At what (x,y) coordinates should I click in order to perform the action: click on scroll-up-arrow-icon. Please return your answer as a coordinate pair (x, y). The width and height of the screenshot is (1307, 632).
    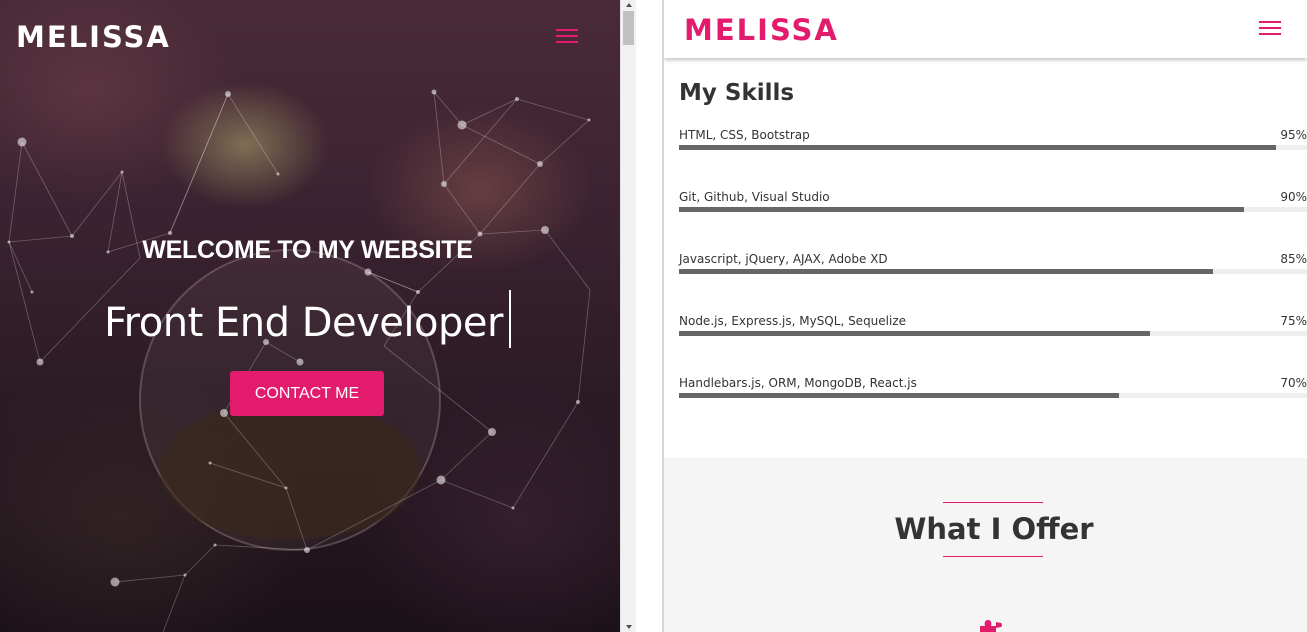
    Looking at the image, I should click on (629, 5).